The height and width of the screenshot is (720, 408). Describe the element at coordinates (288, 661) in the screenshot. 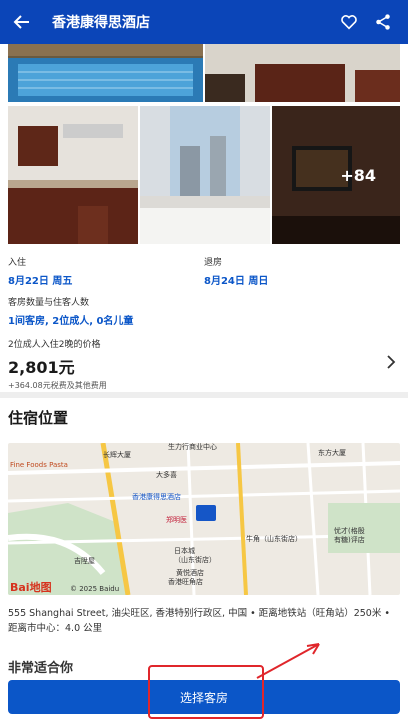

I see `pointer-arrow-icon` at that location.